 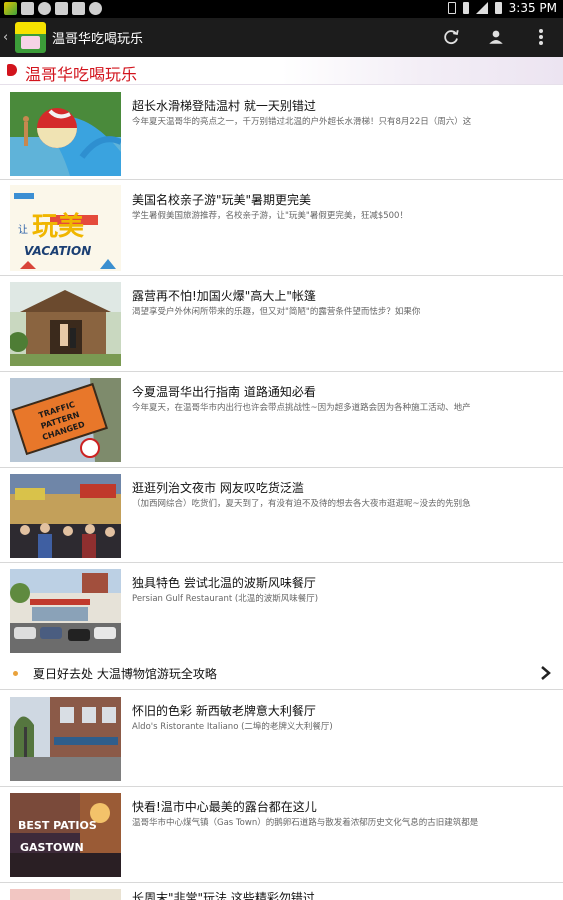 I want to click on bluetooth-icon, so click(x=451, y=8).